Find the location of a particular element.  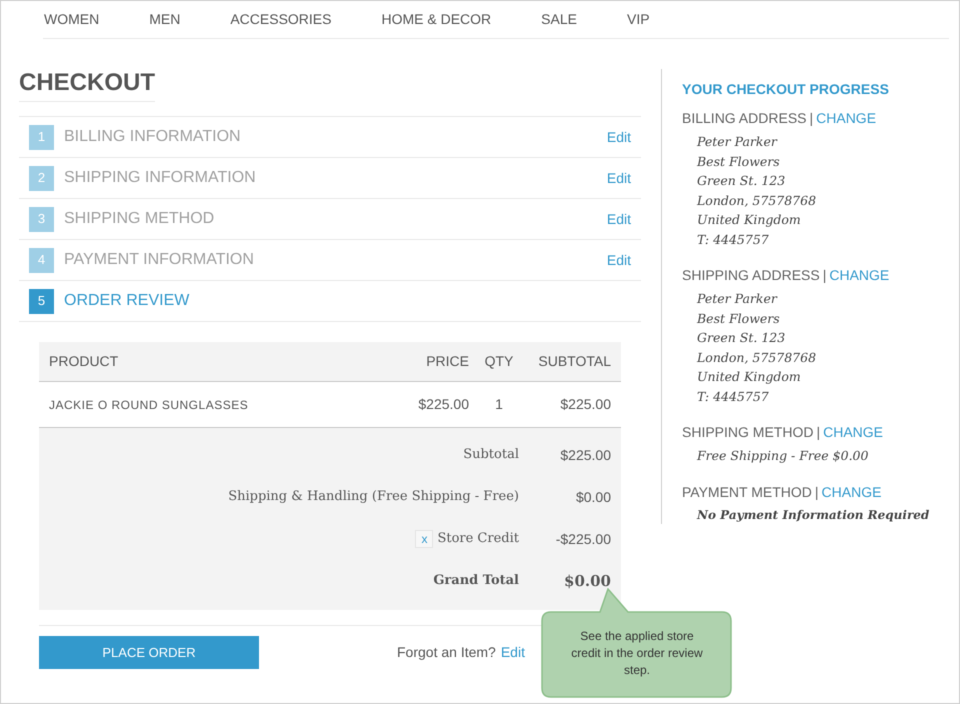

step-number: 4 is located at coordinates (41, 260).